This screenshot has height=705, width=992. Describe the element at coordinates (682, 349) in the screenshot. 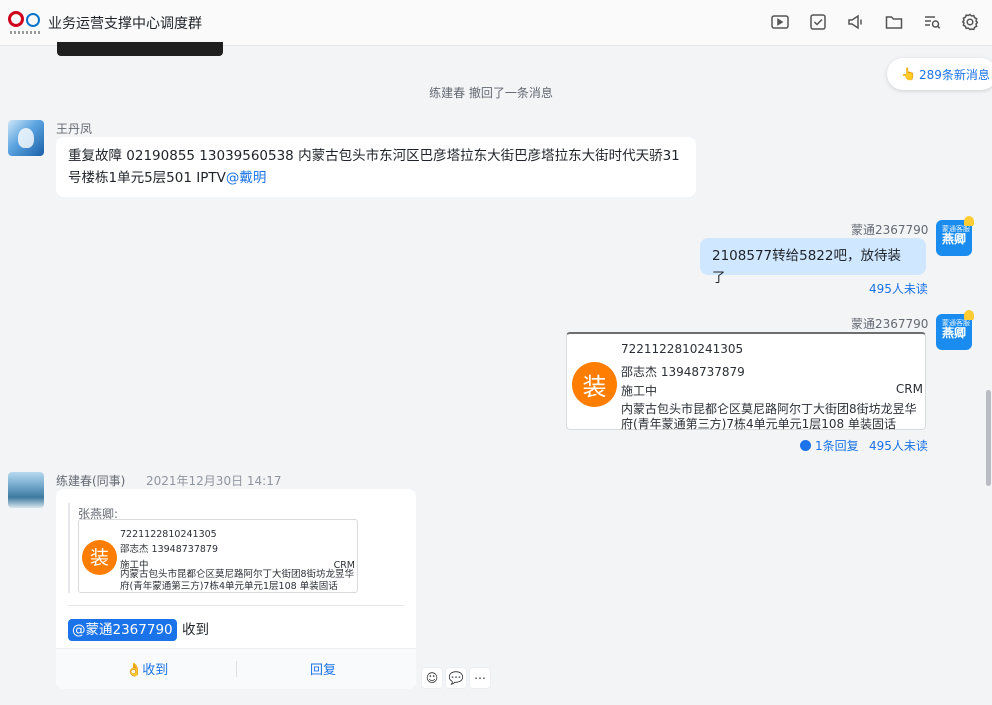

I see `order-number: 7221122810241305` at that location.